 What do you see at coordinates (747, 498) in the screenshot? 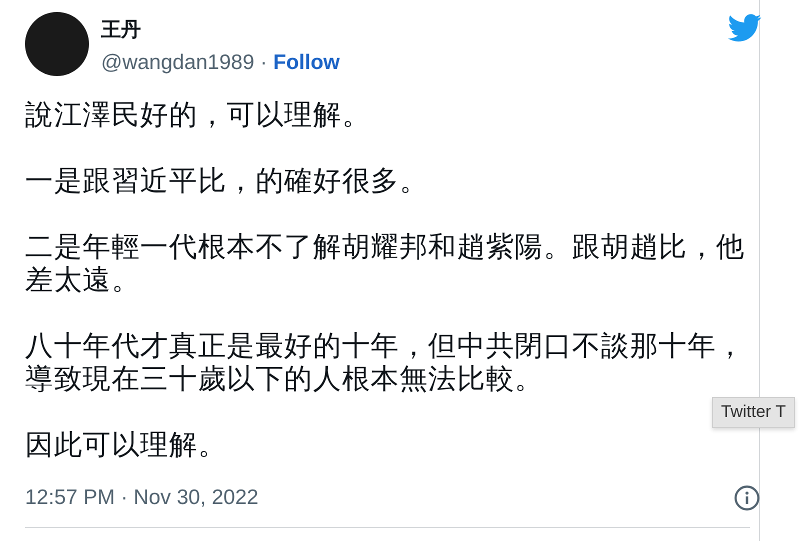
I see `info-icon` at bounding box center [747, 498].